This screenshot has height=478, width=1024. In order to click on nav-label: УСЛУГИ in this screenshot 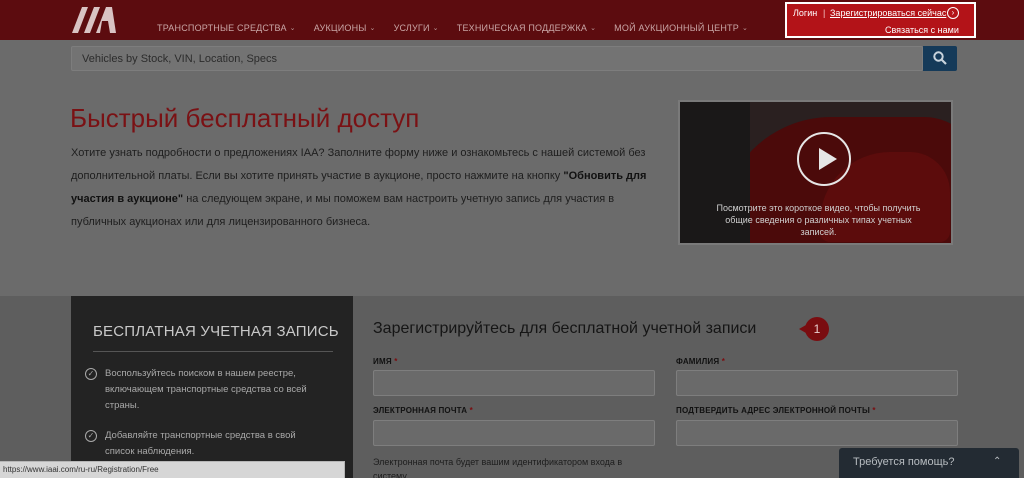, I will do `click(411, 28)`.